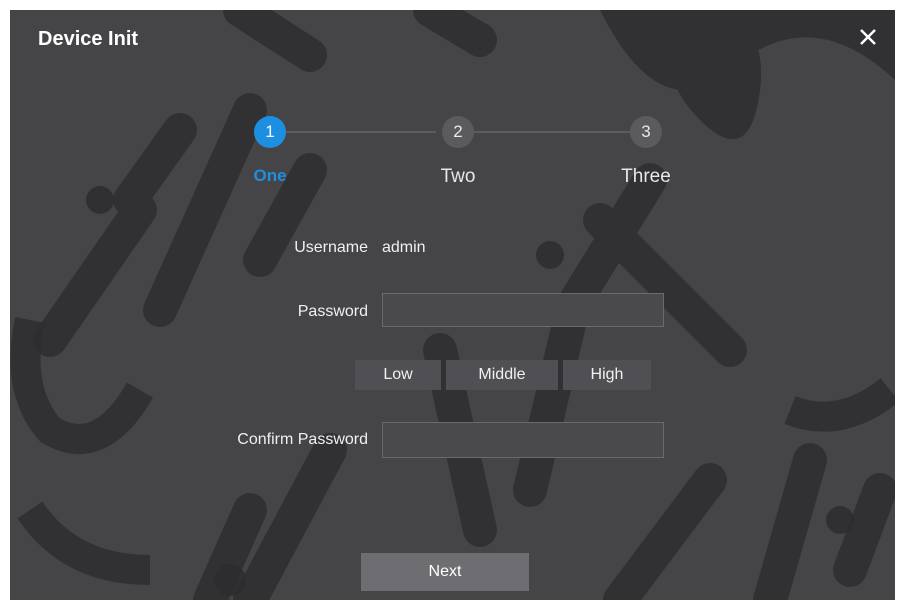  What do you see at coordinates (302, 439) in the screenshot?
I see `confirm-password-label: Confirm Password` at bounding box center [302, 439].